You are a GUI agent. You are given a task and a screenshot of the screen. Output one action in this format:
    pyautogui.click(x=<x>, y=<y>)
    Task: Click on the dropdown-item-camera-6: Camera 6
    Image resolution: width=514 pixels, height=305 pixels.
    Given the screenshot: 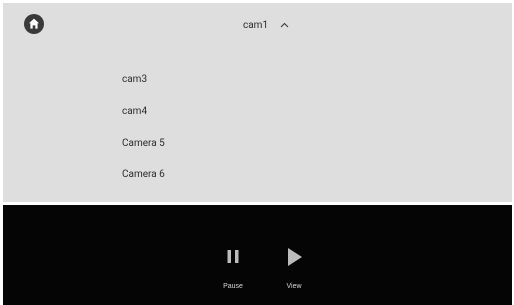 What is the action you would take?
    pyautogui.click(x=143, y=175)
    